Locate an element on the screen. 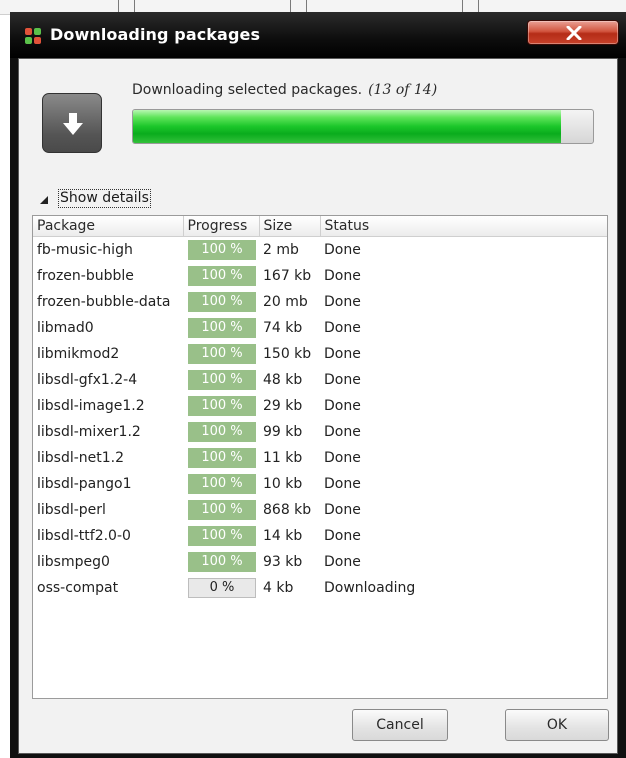 This screenshot has width=626, height=758. column-header-package: Package is located at coordinates (108, 226).